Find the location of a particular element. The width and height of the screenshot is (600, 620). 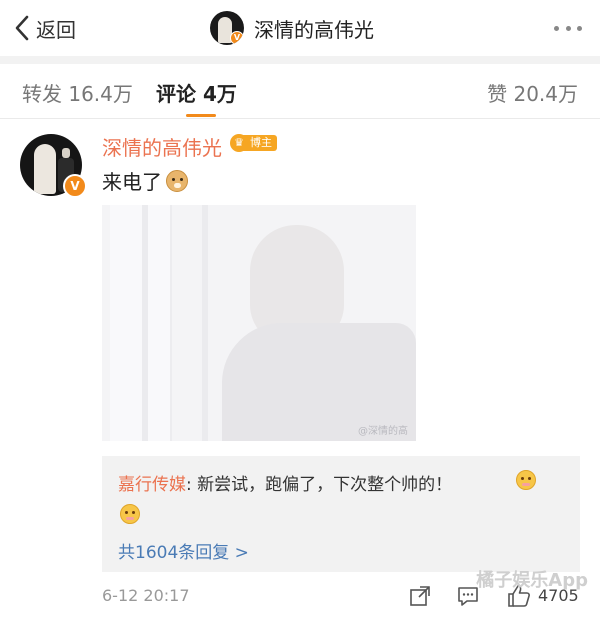

tab-repost: 转发 16.4万 is located at coordinates (77, 92).